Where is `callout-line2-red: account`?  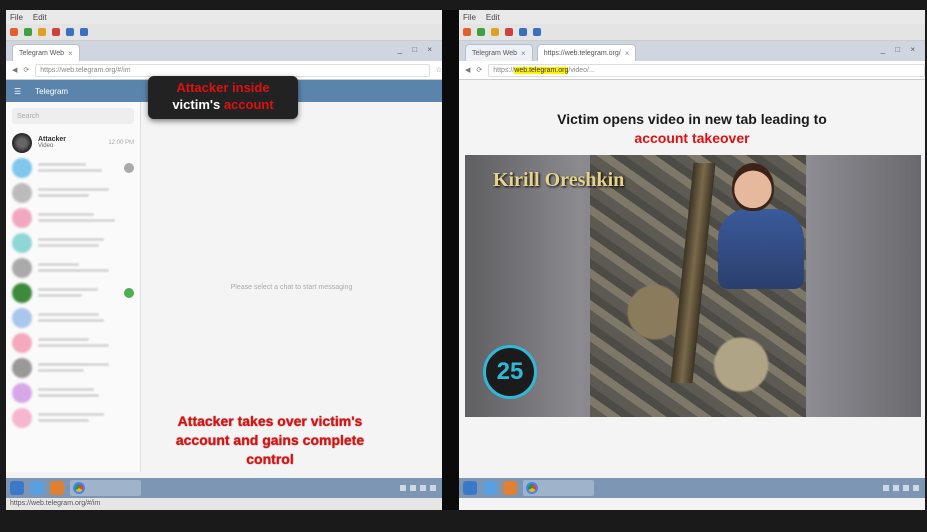 callout-line2-red: account is located at coordinates (248, 104).